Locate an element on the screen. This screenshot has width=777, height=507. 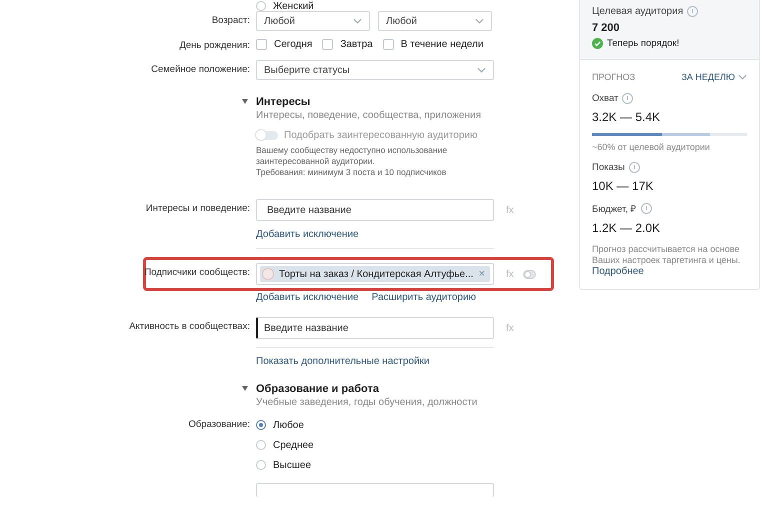
hint-text: заинтересованной аудитории. is located at coordinates (316, 161).